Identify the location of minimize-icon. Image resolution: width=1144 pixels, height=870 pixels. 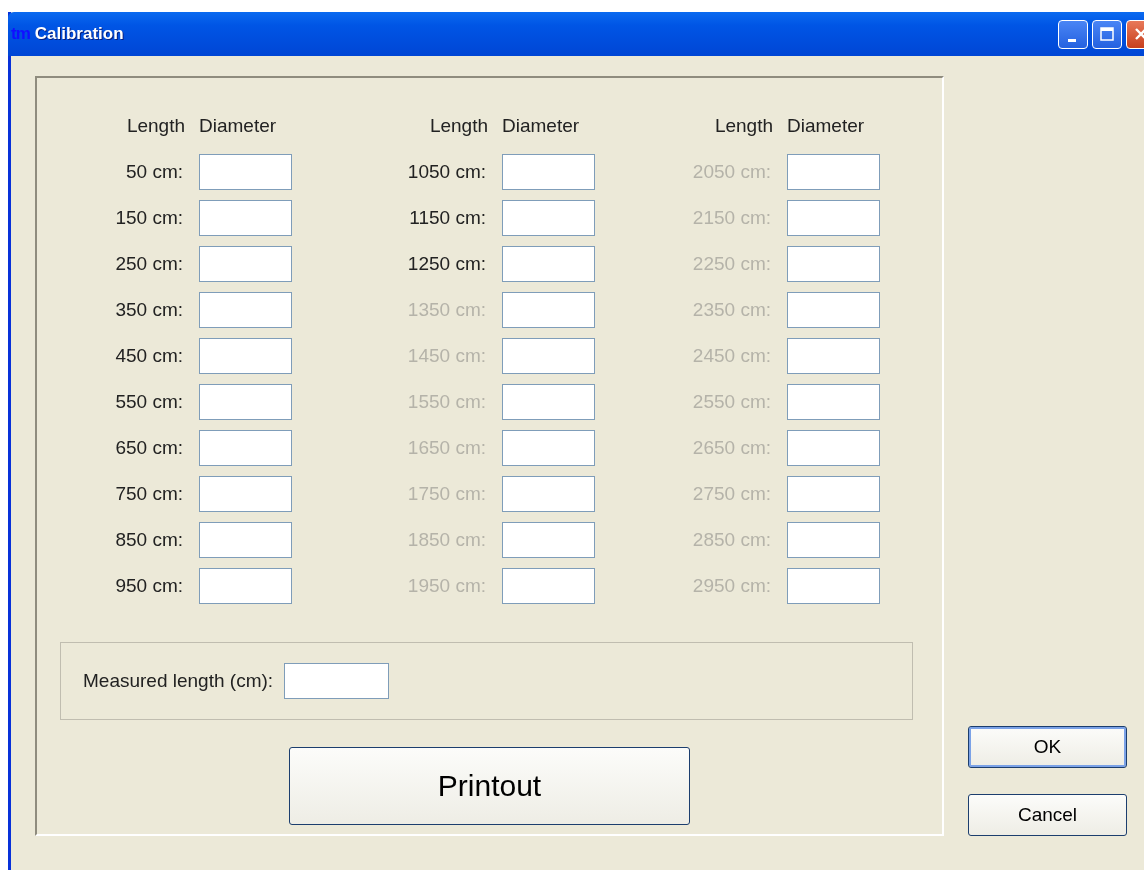
(1071, 40).